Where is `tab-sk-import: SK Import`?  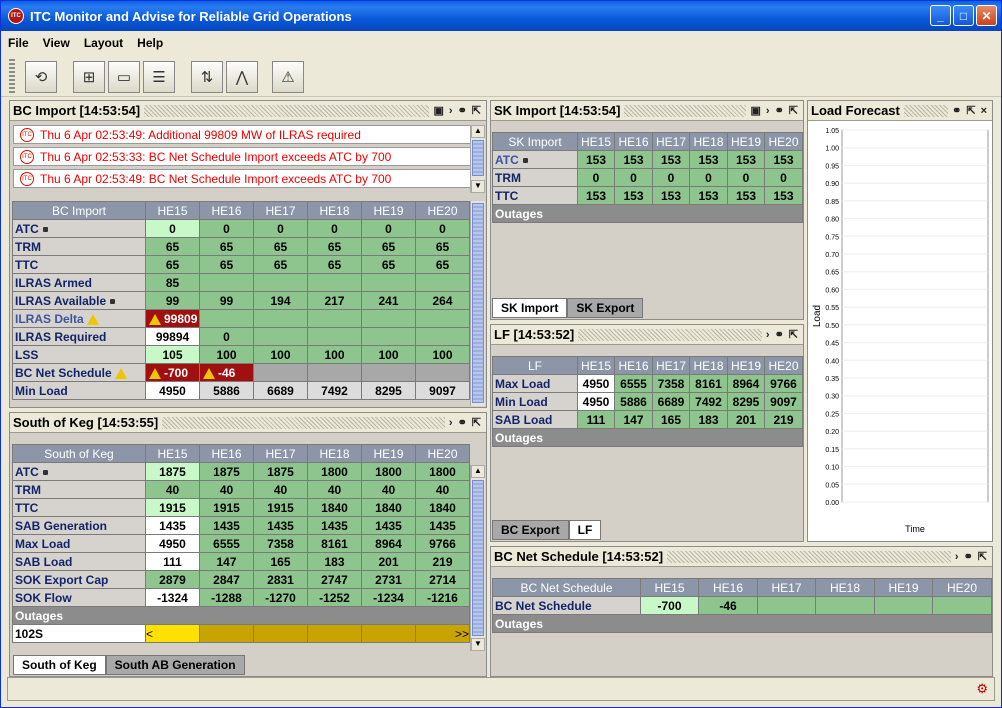
tab-sk-import: SK Import is located at coordinates (530, 308).